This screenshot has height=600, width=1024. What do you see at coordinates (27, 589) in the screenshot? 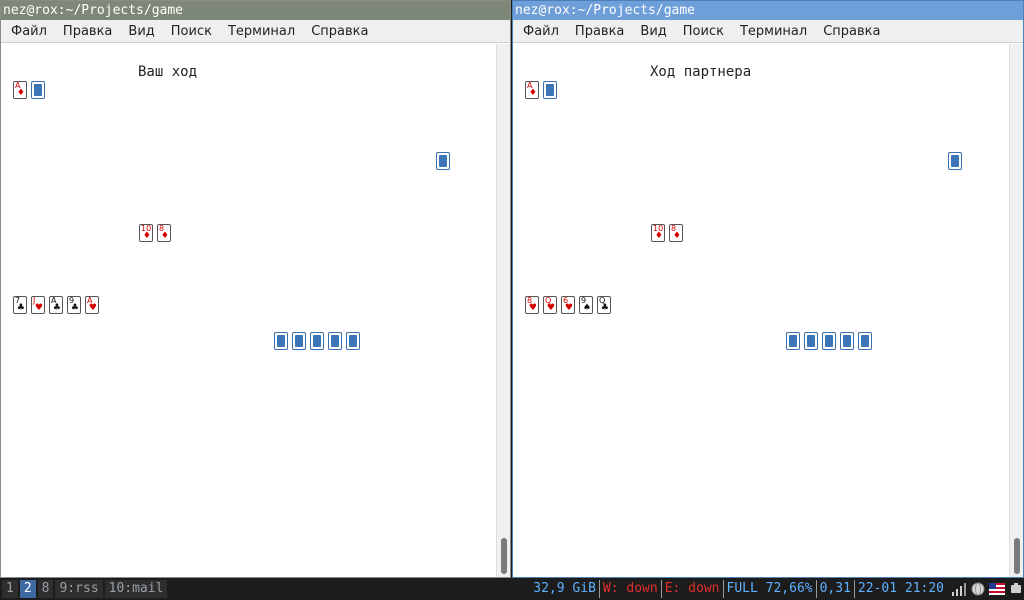
I see `workspace-button: 2` at bounding box center [27, 589].